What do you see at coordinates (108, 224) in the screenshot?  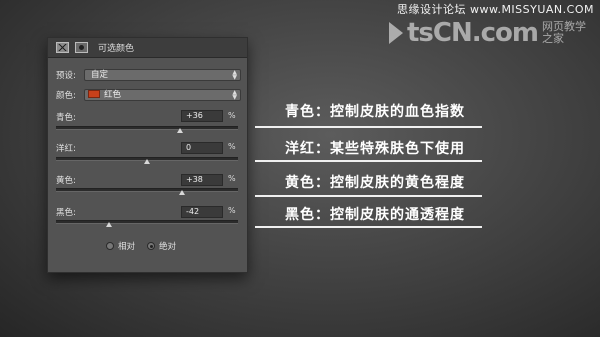 I see `black-slider-thumb` at bounding box center [108, 224].